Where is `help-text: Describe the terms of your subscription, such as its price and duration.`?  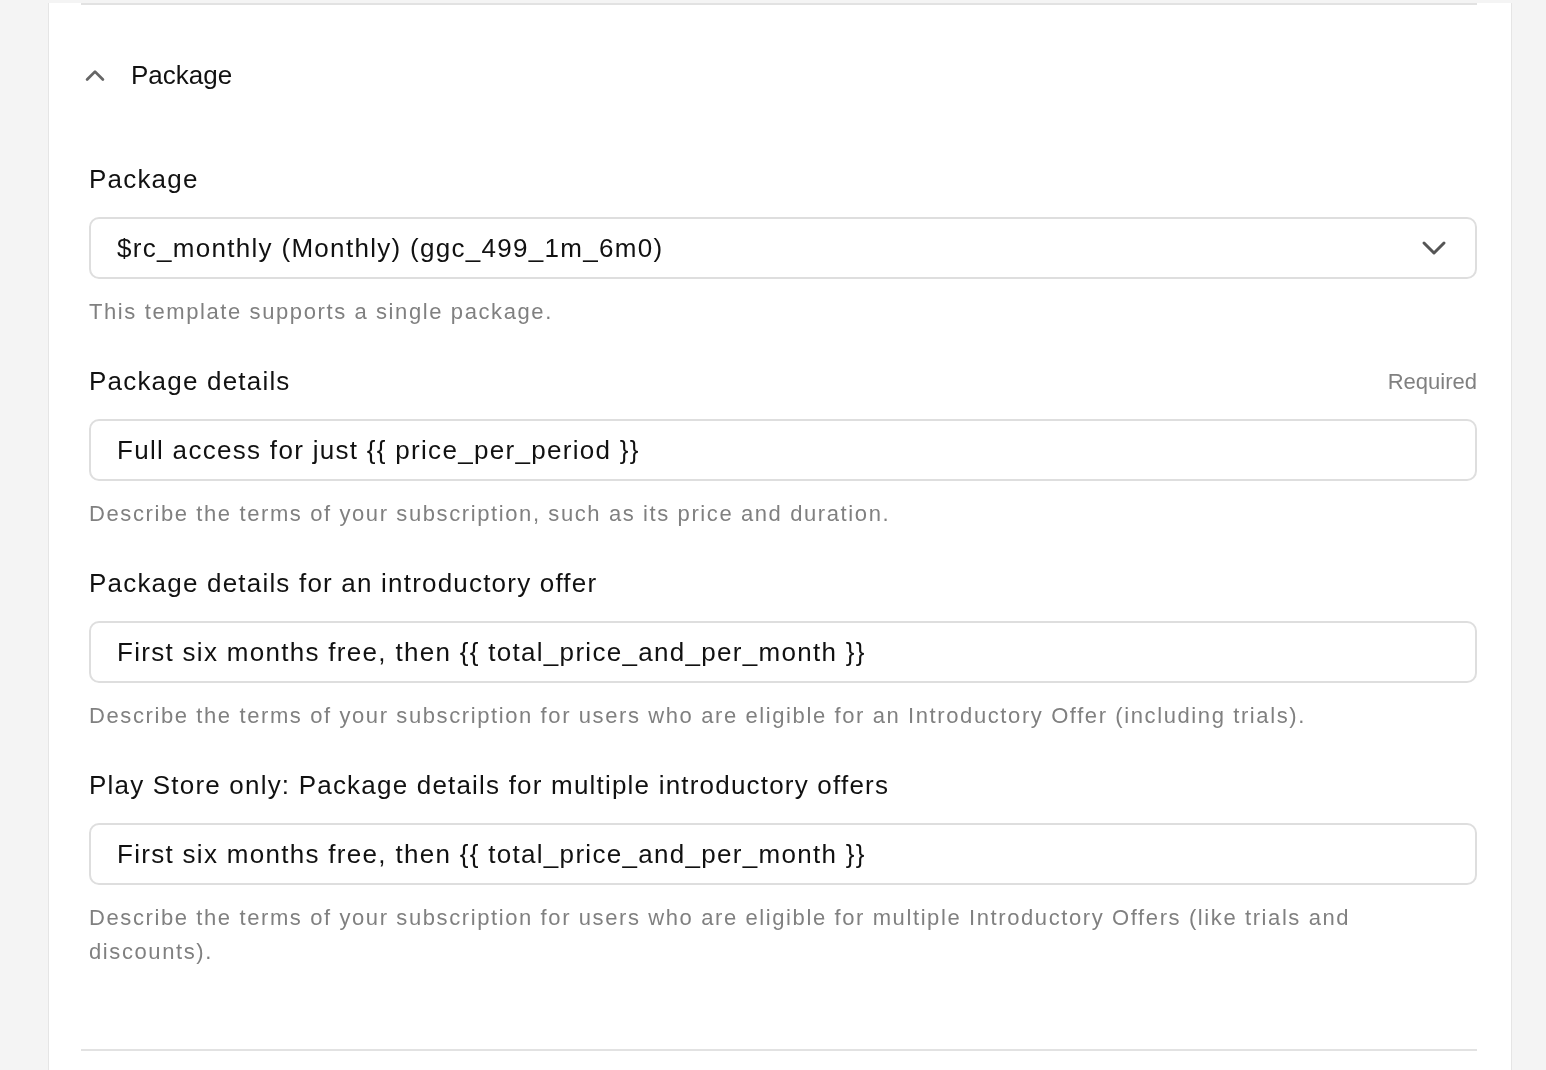 help-text: Describe the terms of your subscription, such as its price and duration. is located at coordinates (490, 514).